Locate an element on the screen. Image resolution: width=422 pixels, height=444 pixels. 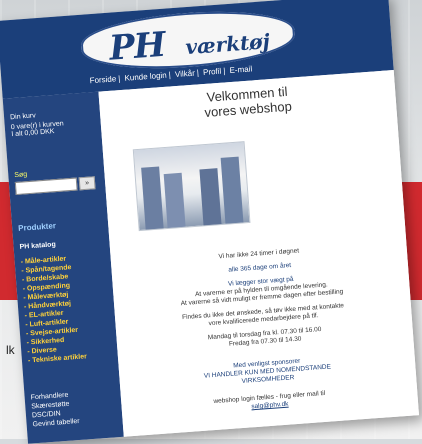
site-logo: PH værktøj is located at coordinates (188, 40).